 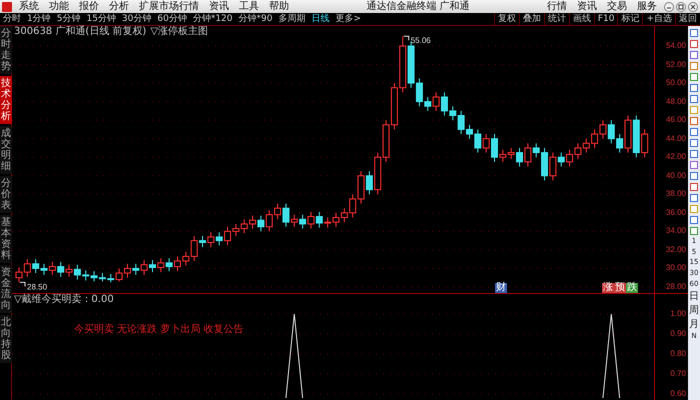 I want to click on side-tab: 基本资料, so click(x=6, y=239).